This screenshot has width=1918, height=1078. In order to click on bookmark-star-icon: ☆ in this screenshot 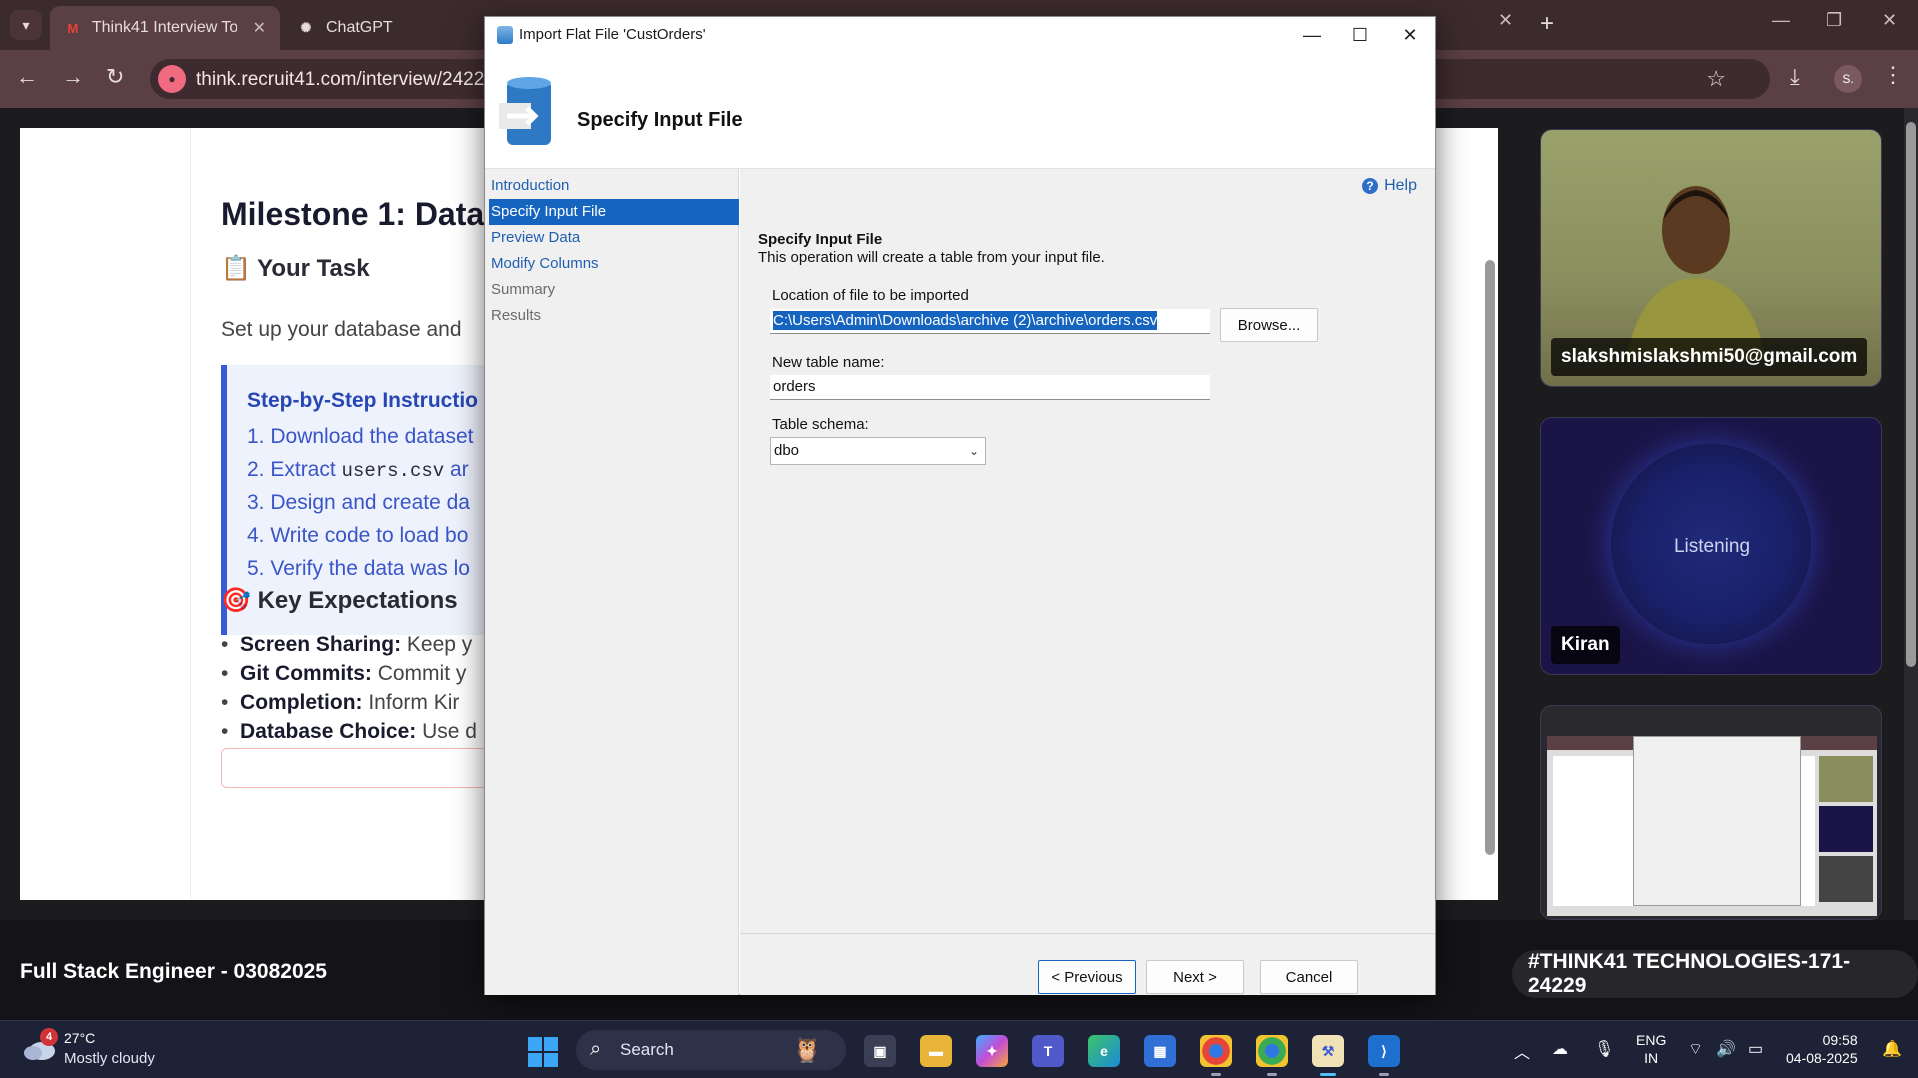, I will do `click(1716, 79)`.